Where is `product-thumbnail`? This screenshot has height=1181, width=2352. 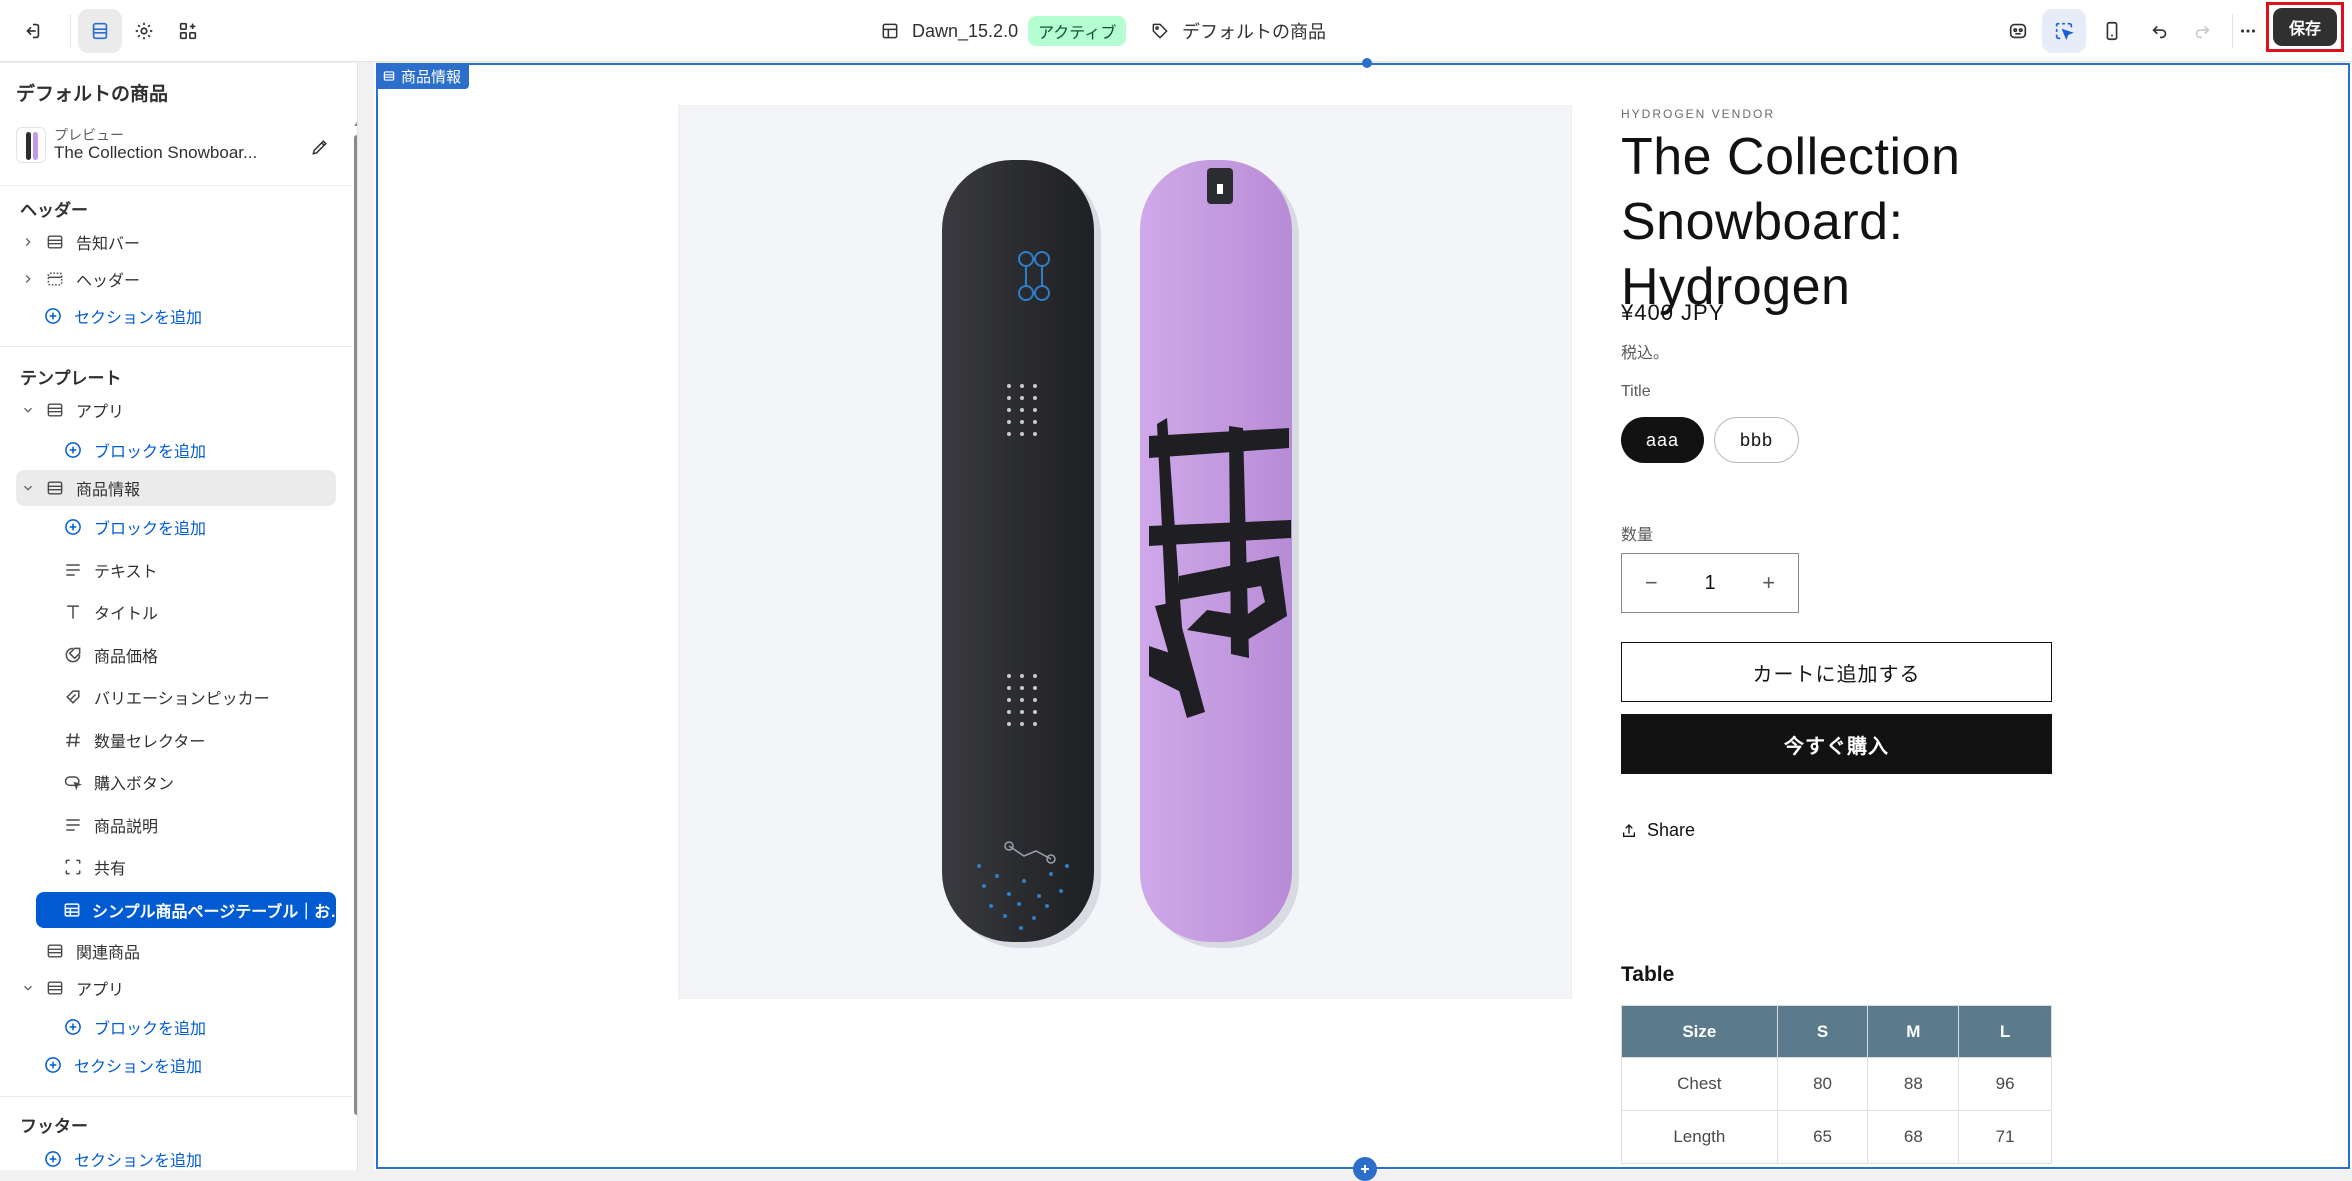
product-thumbnail is located at coordinates (31, 145).